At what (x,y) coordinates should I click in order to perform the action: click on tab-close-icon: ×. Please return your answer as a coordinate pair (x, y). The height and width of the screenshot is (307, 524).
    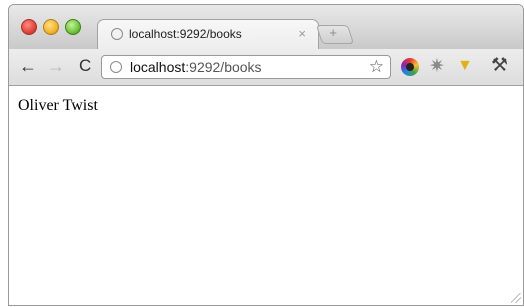
    Looking at the image, I should click on (302, 33).